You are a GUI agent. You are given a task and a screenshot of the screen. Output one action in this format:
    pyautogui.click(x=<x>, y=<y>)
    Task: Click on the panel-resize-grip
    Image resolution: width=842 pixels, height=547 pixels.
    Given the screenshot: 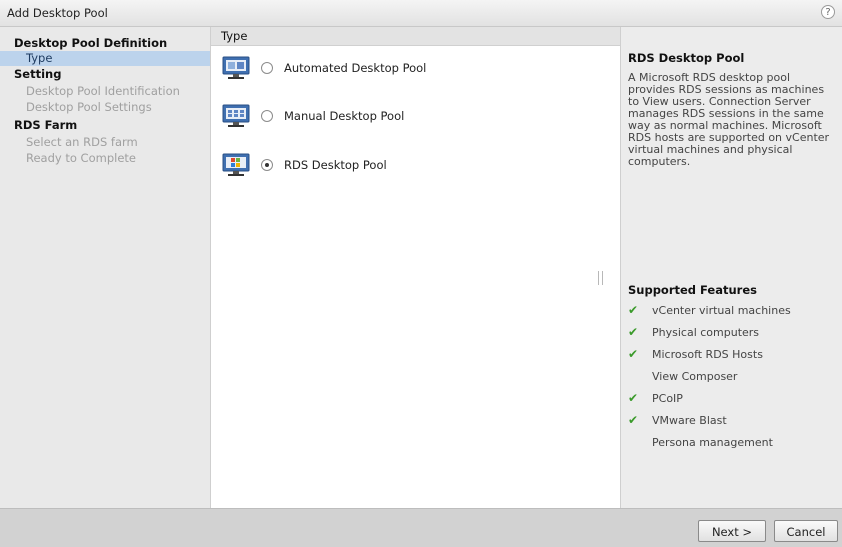 What is the action you would take?
    pyautogui.click(x=600, y=278)
    